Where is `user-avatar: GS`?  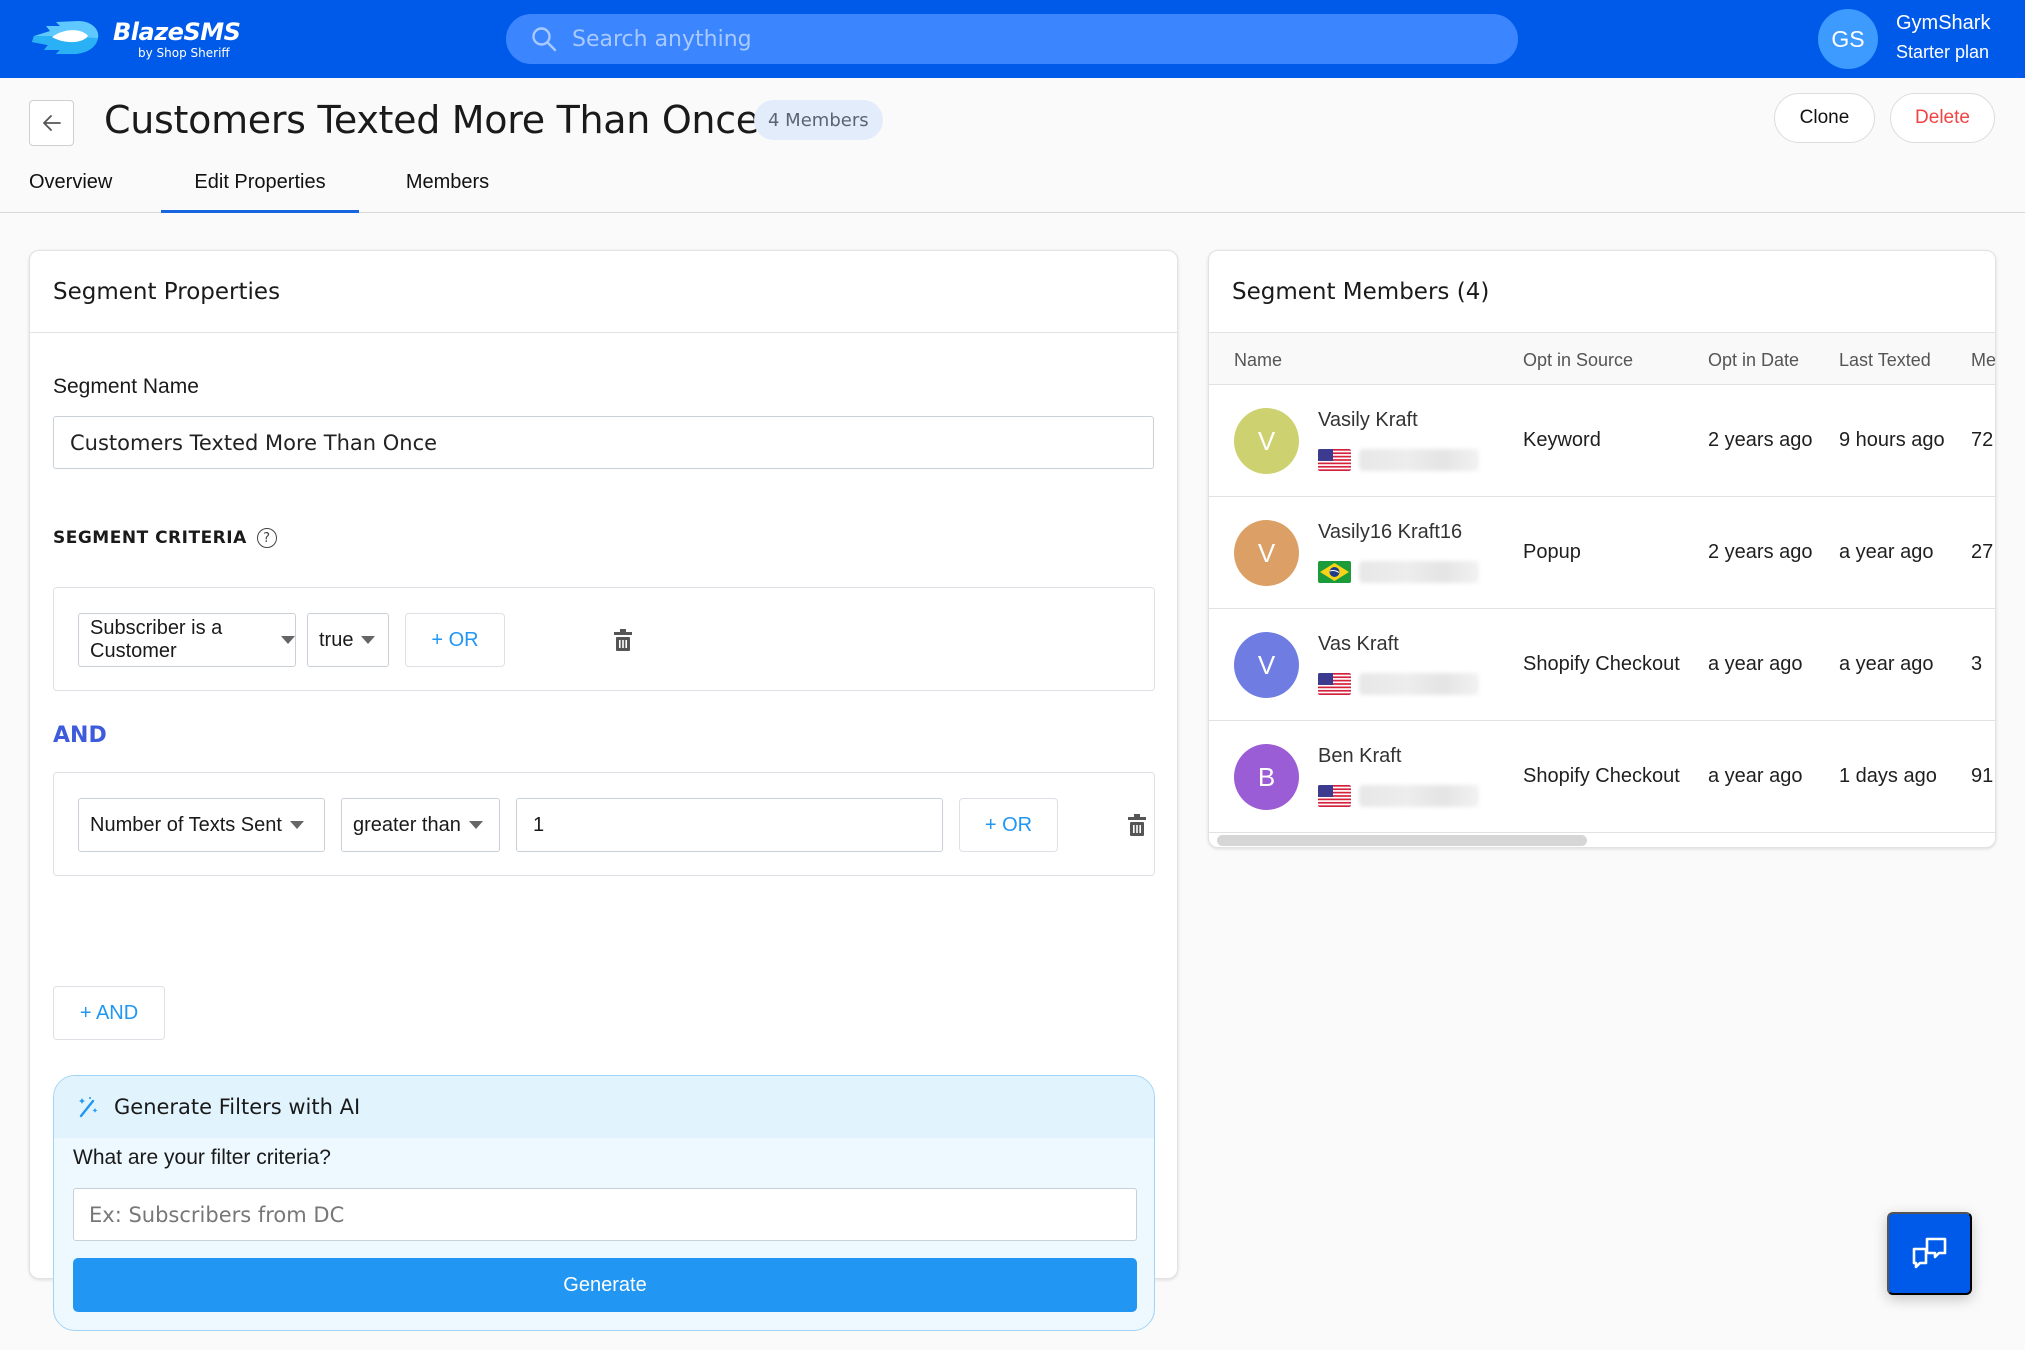
user-avatar: GS is located at coordinates (1848, 39).